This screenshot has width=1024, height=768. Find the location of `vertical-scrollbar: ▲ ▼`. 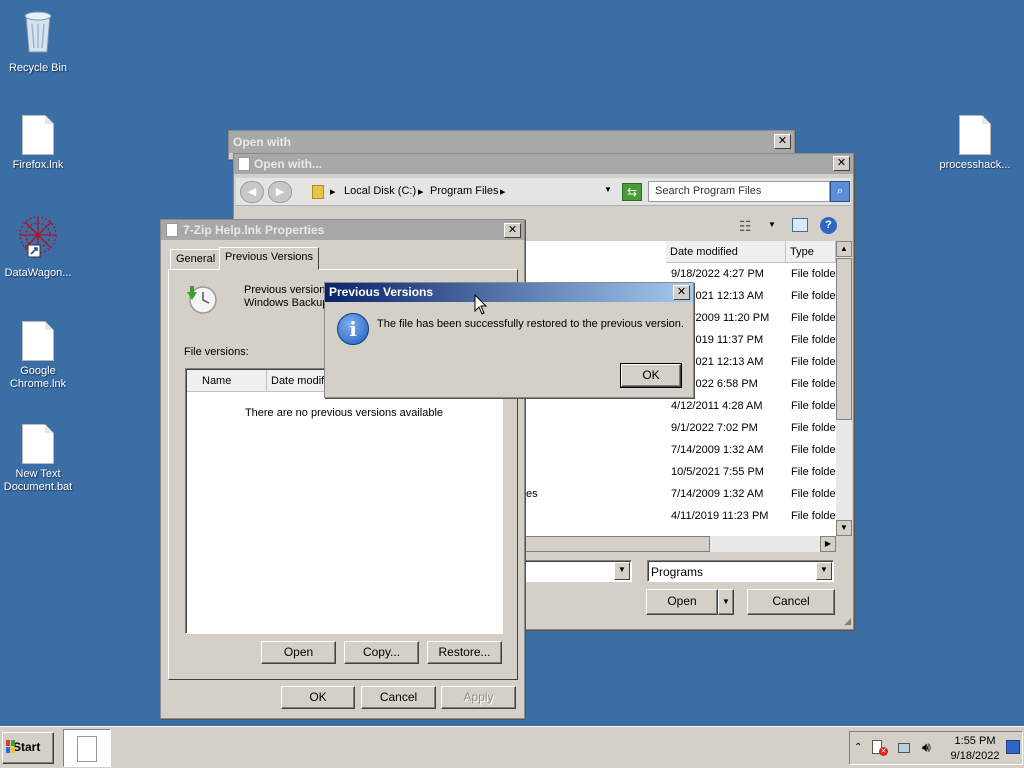

vertical-scrollbar: ▲ ▼ is located at coordinates (844, 388).